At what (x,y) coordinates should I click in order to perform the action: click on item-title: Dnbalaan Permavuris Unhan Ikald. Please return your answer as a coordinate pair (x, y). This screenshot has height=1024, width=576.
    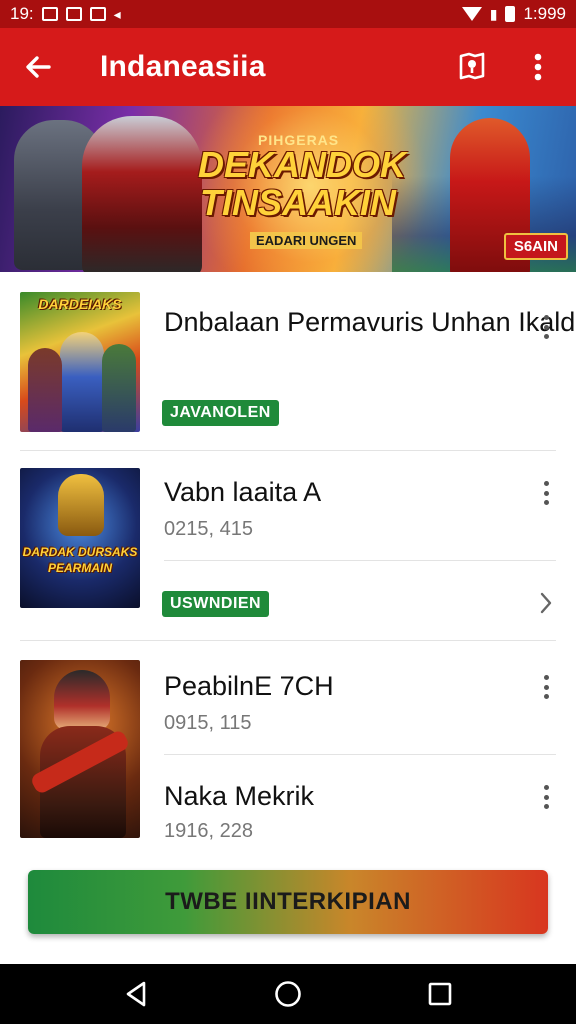
    Looking at the image, I should click on (370, 322).